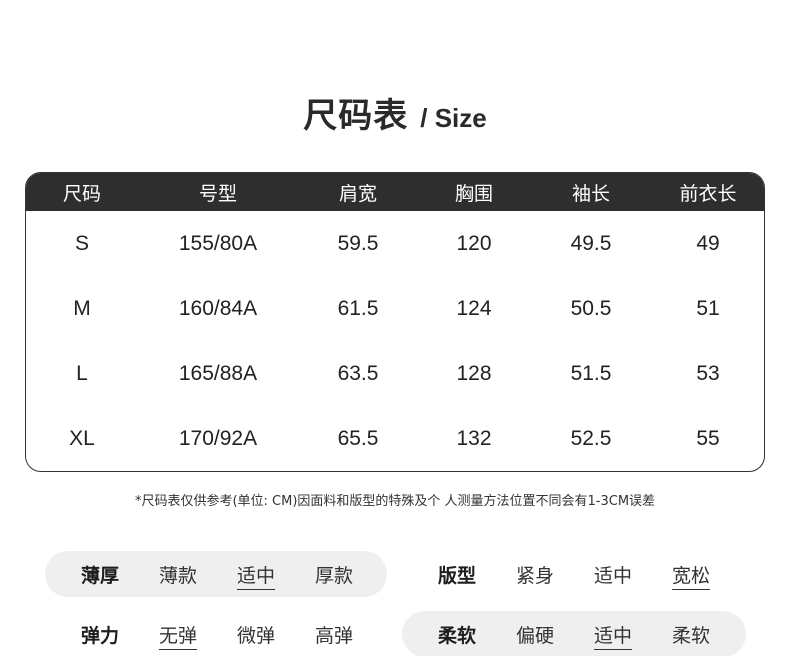 Image resolution: width=790 pixels, height=656 pixels. Describe the element at coordinates (333, 575) in the screenshot. I see `attr-option-thick: 厚款` at that location.